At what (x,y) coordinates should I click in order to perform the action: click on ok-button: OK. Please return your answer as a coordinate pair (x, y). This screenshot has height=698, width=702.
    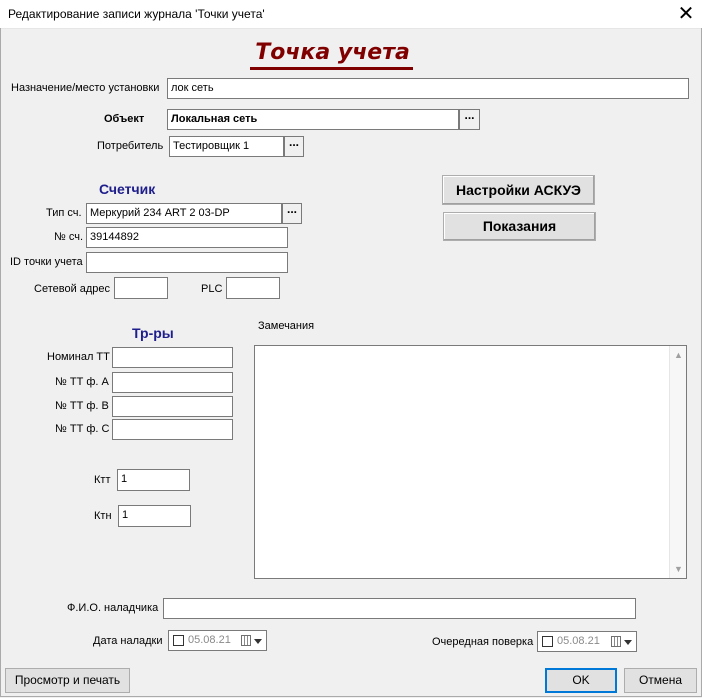
    Looking at the image, I should click on (581, 680).